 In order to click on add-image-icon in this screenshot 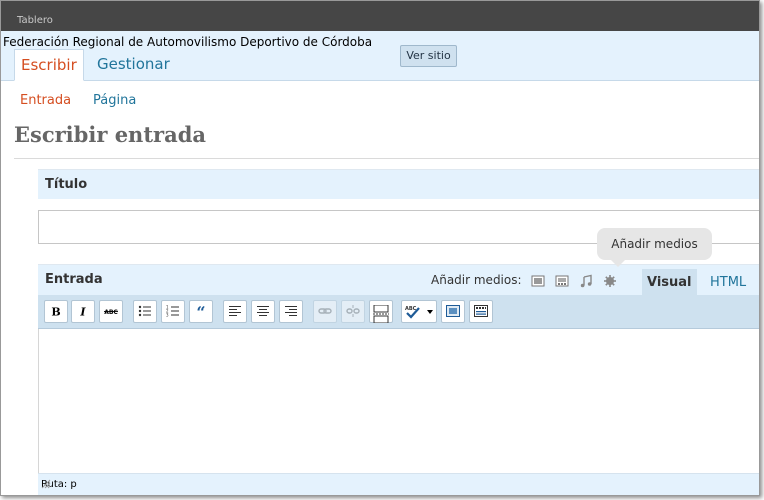, I will do `click(538, 280)`.